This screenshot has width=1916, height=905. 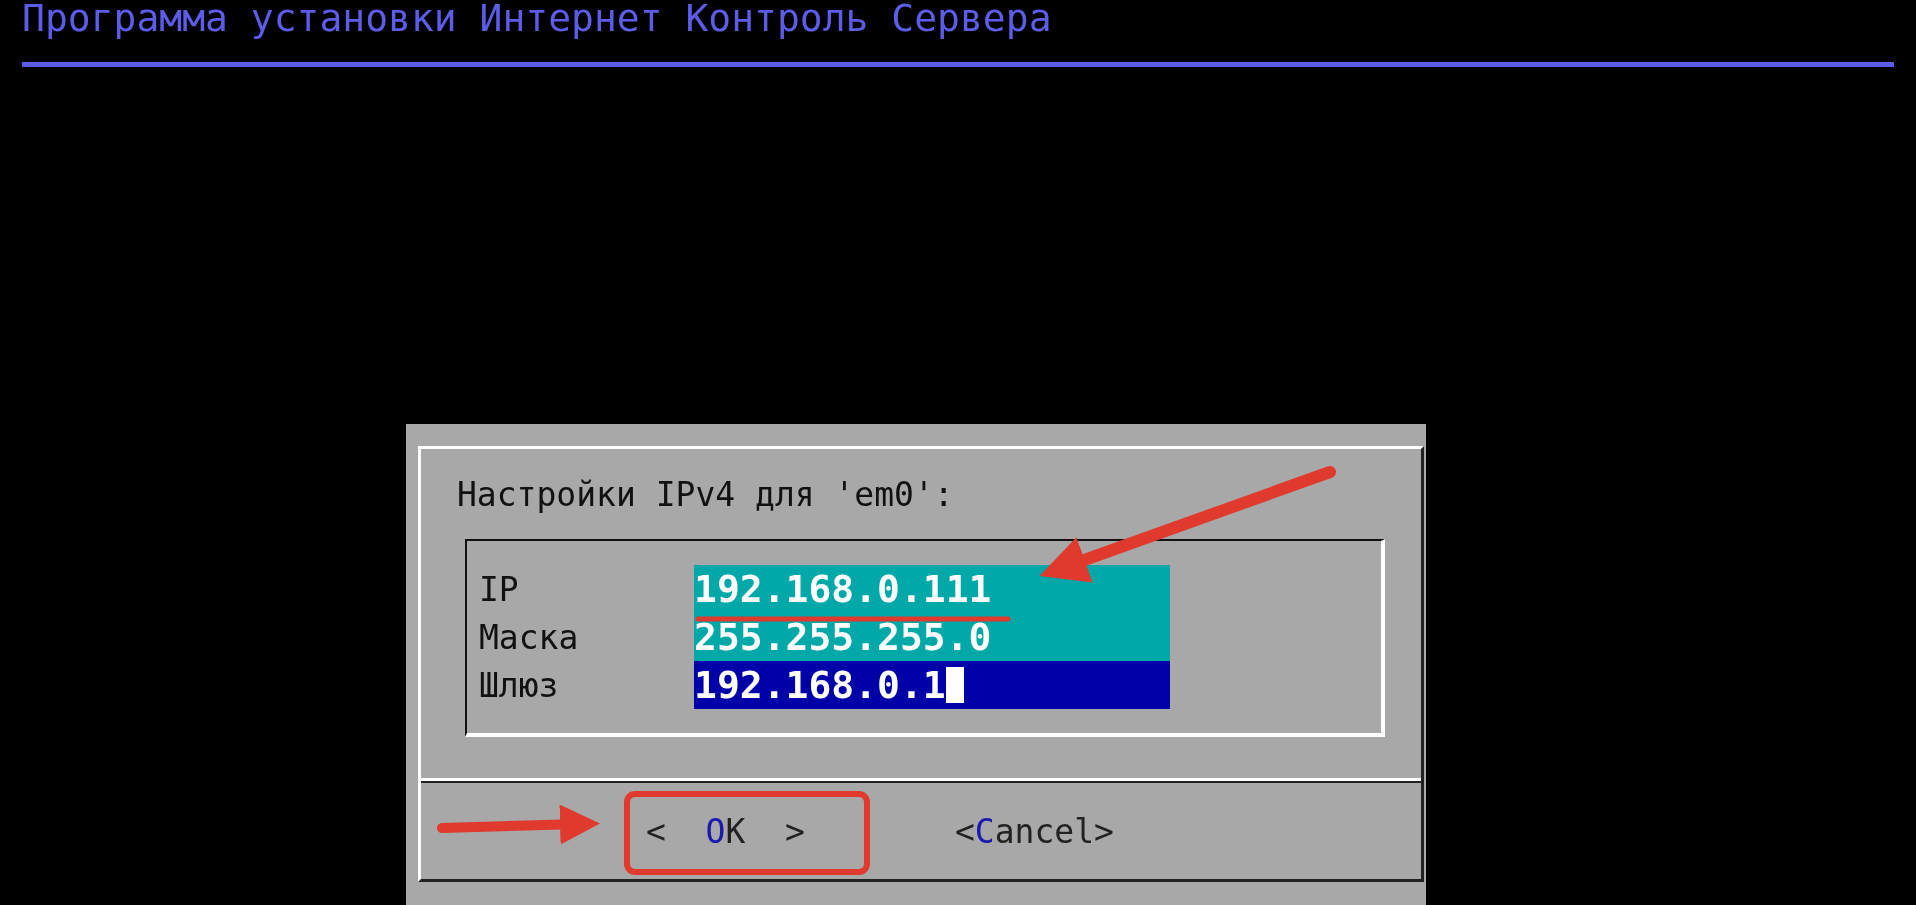 What do you see at coordinates (519, 685) in the screenshot?
I see `field-label: Шлюз` at bounding box center [519, 685].